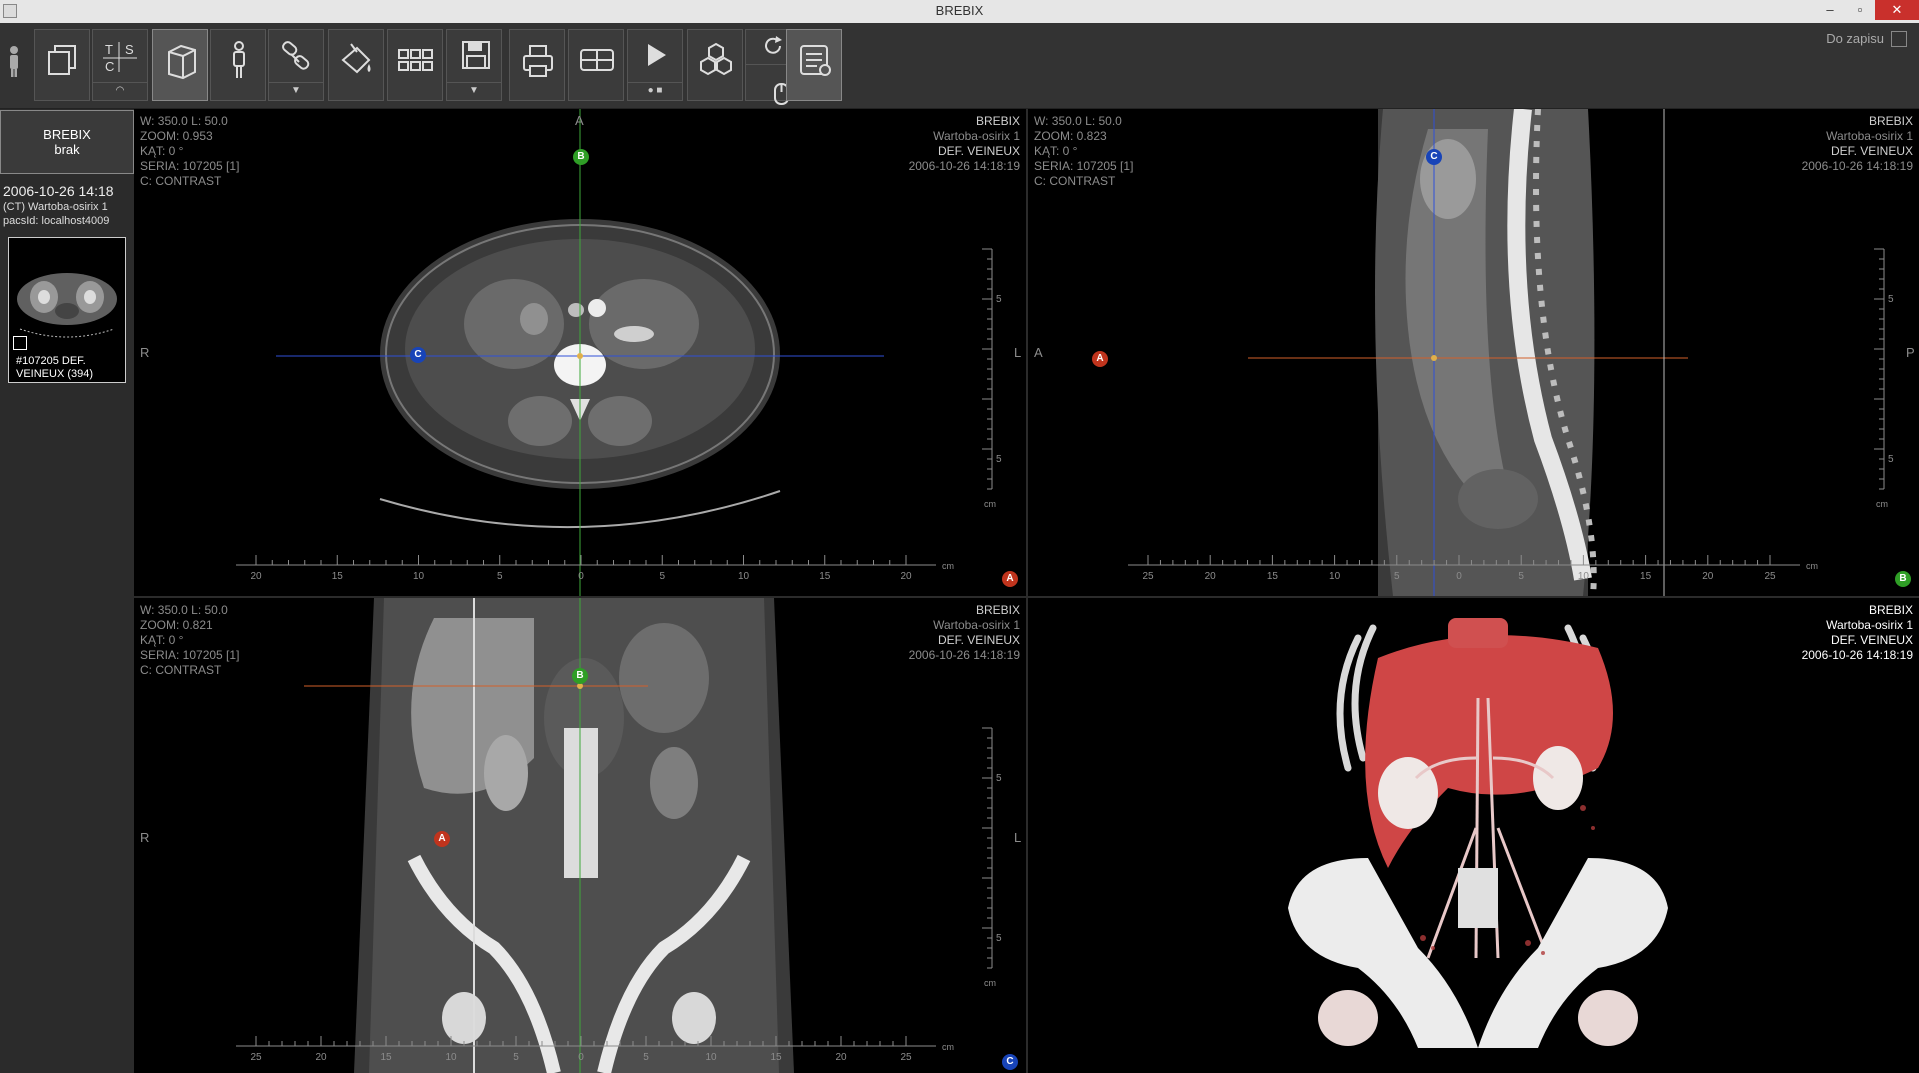 This screenshot has height=1073, width=1919. What do you see at coordinates (162, 640) in the screenshot?
I see `angle-text: KĄT: 0 °` at bounding box center [162, 640].